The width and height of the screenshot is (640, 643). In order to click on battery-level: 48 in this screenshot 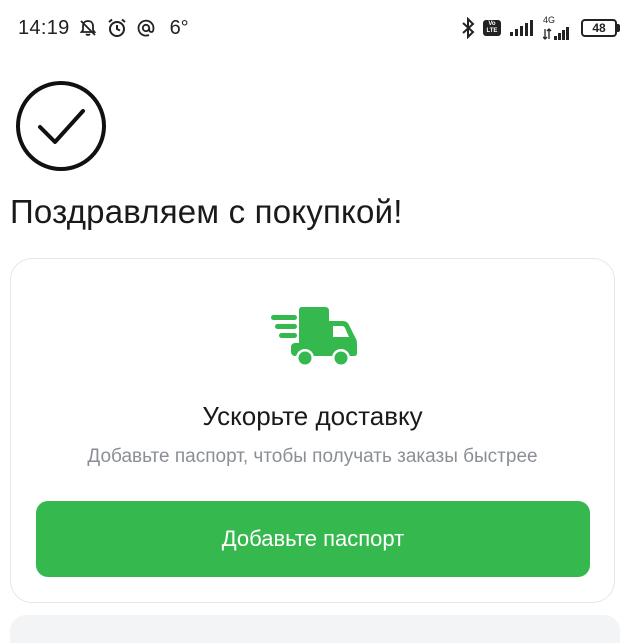, I will do `click(599, 28)`.